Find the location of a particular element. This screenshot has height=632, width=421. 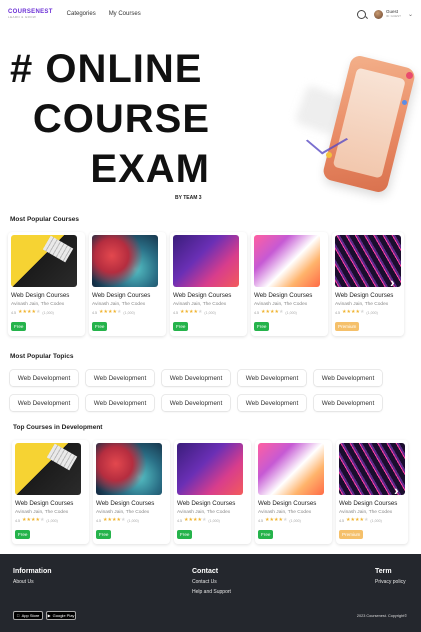

logo: COURSENEST LEARN & GROW is located at coordinates (30, 14).